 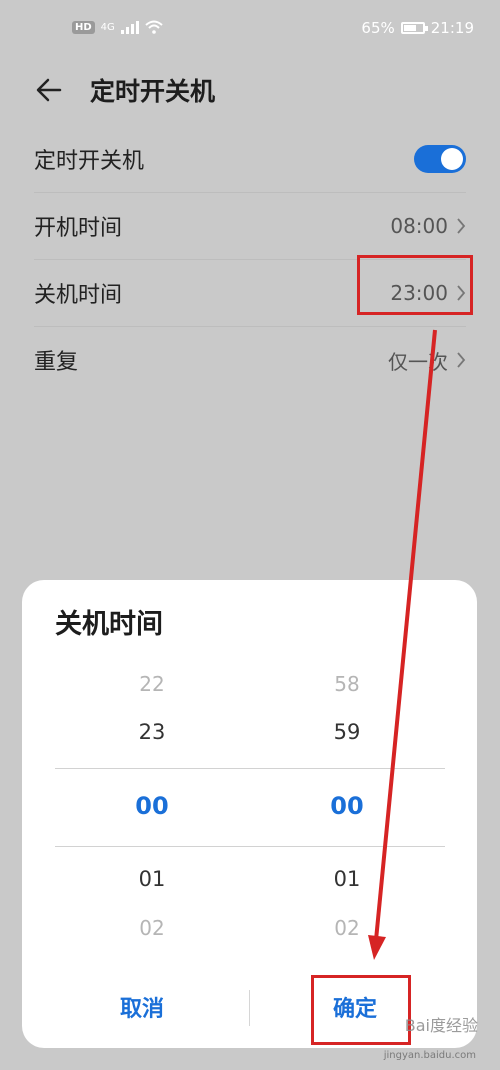 I want to click on annotation-arrow, so click(x=402, y=644).